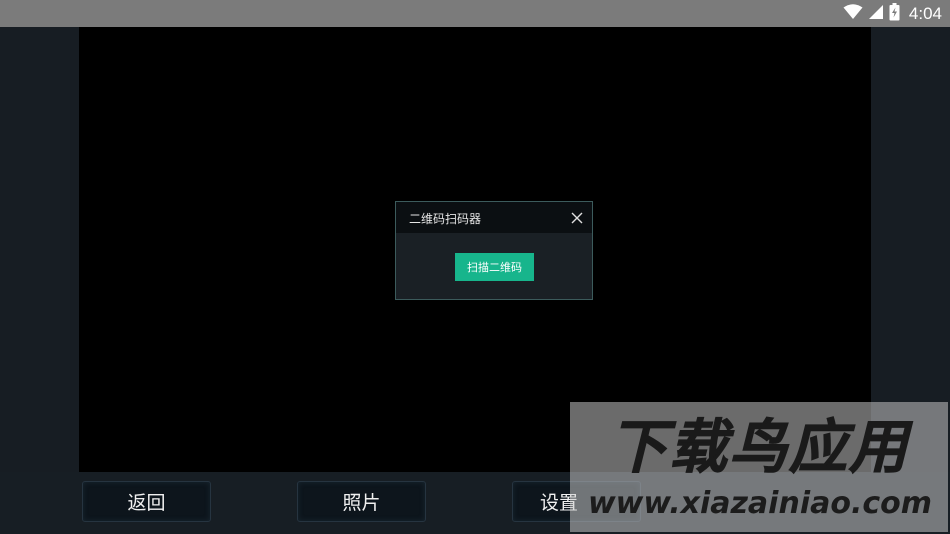 This screenshot has height=534, width=950. I want to click on qr-scanner-dialog: 二维码扫码器 扫描二维码, so click(494, 250).